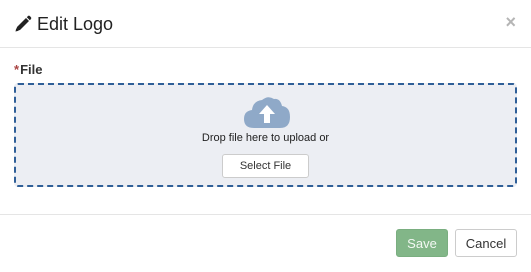  I want to click on close-button: ×, so click(510, 22).